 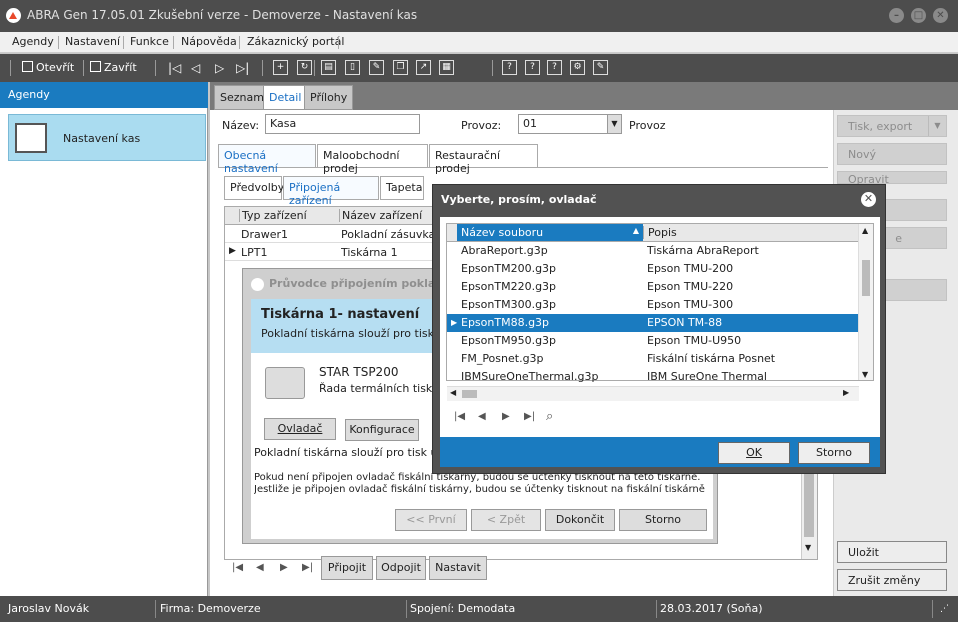 I want to click on dialog-cancel-button: Storno, so click(x=834, y=453).